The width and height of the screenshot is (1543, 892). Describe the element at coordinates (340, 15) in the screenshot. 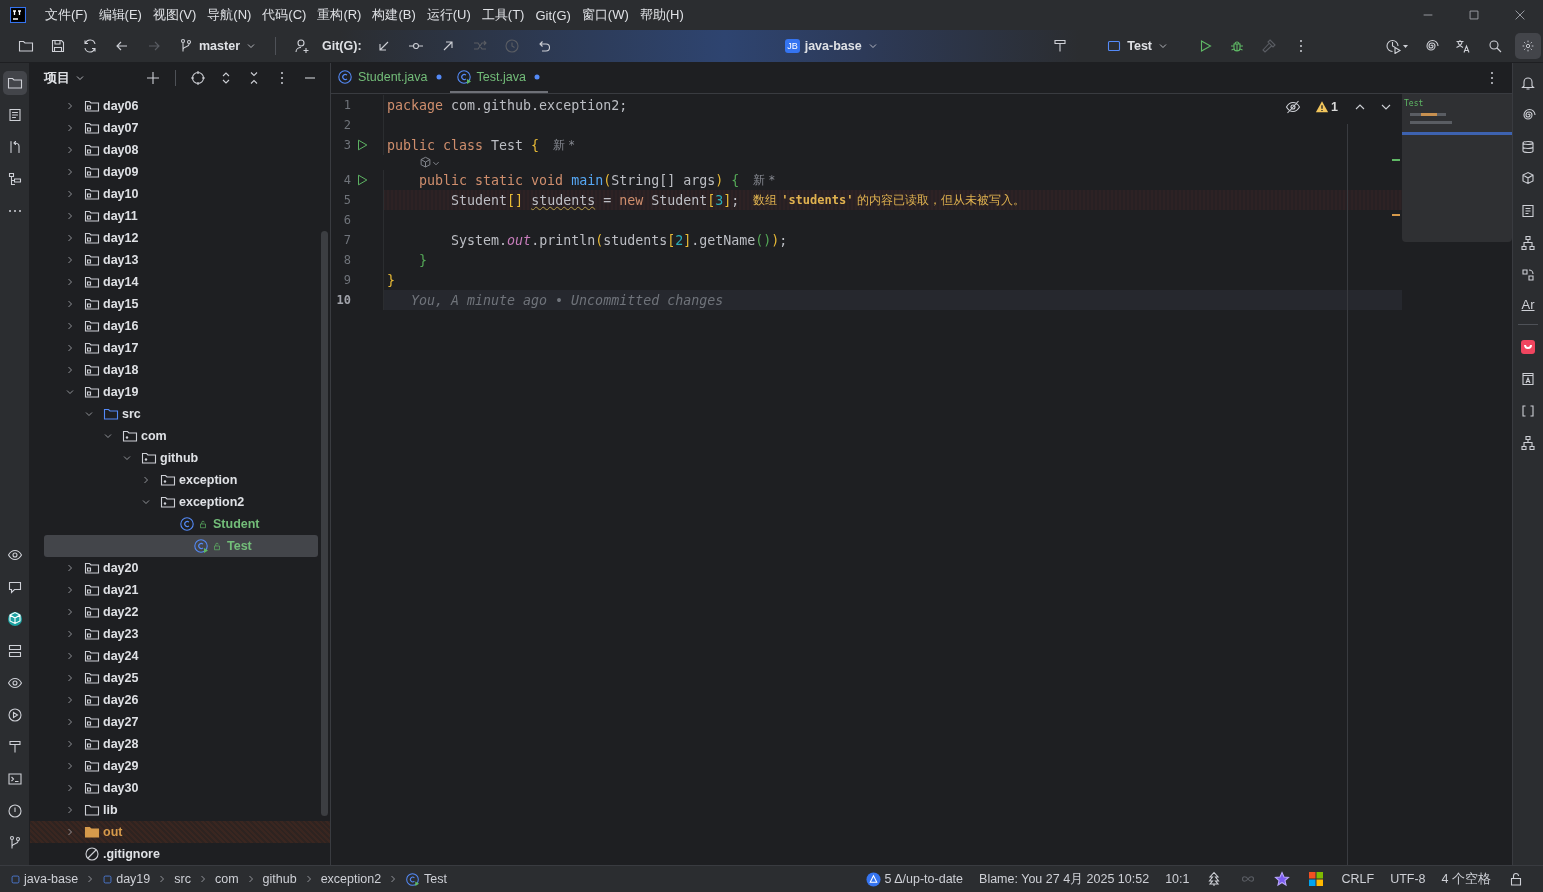

I see `menu-item: 重构(R)` at that location.